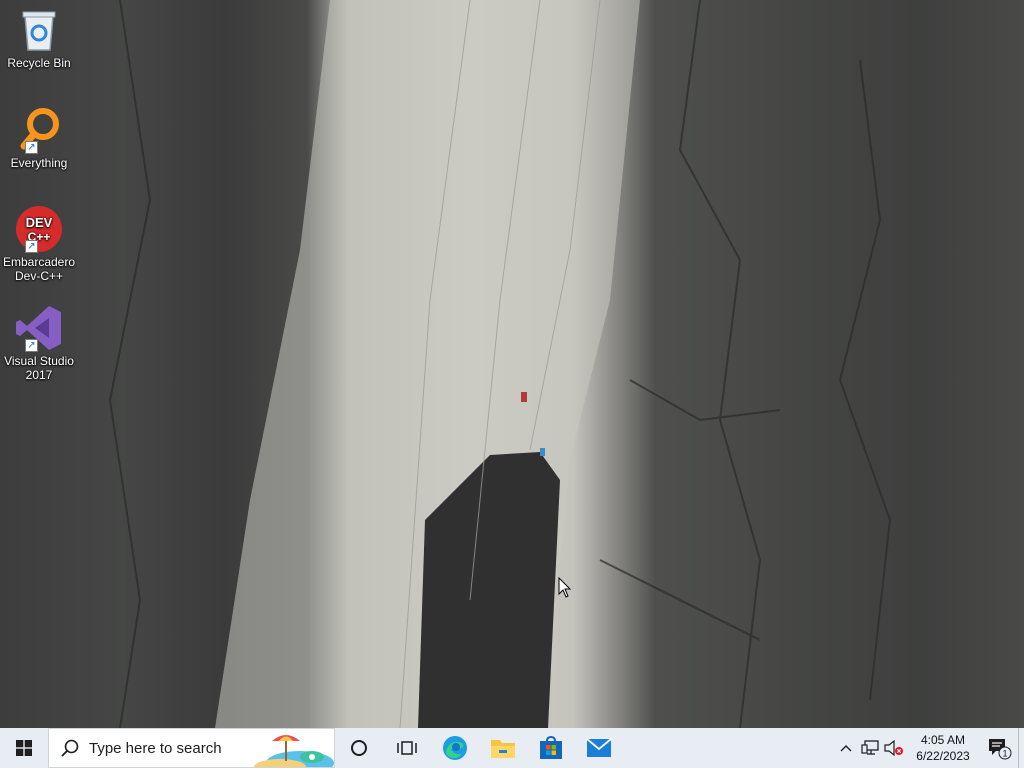  I want to click on clock-time: 4:05 AM, so click(943, 740).